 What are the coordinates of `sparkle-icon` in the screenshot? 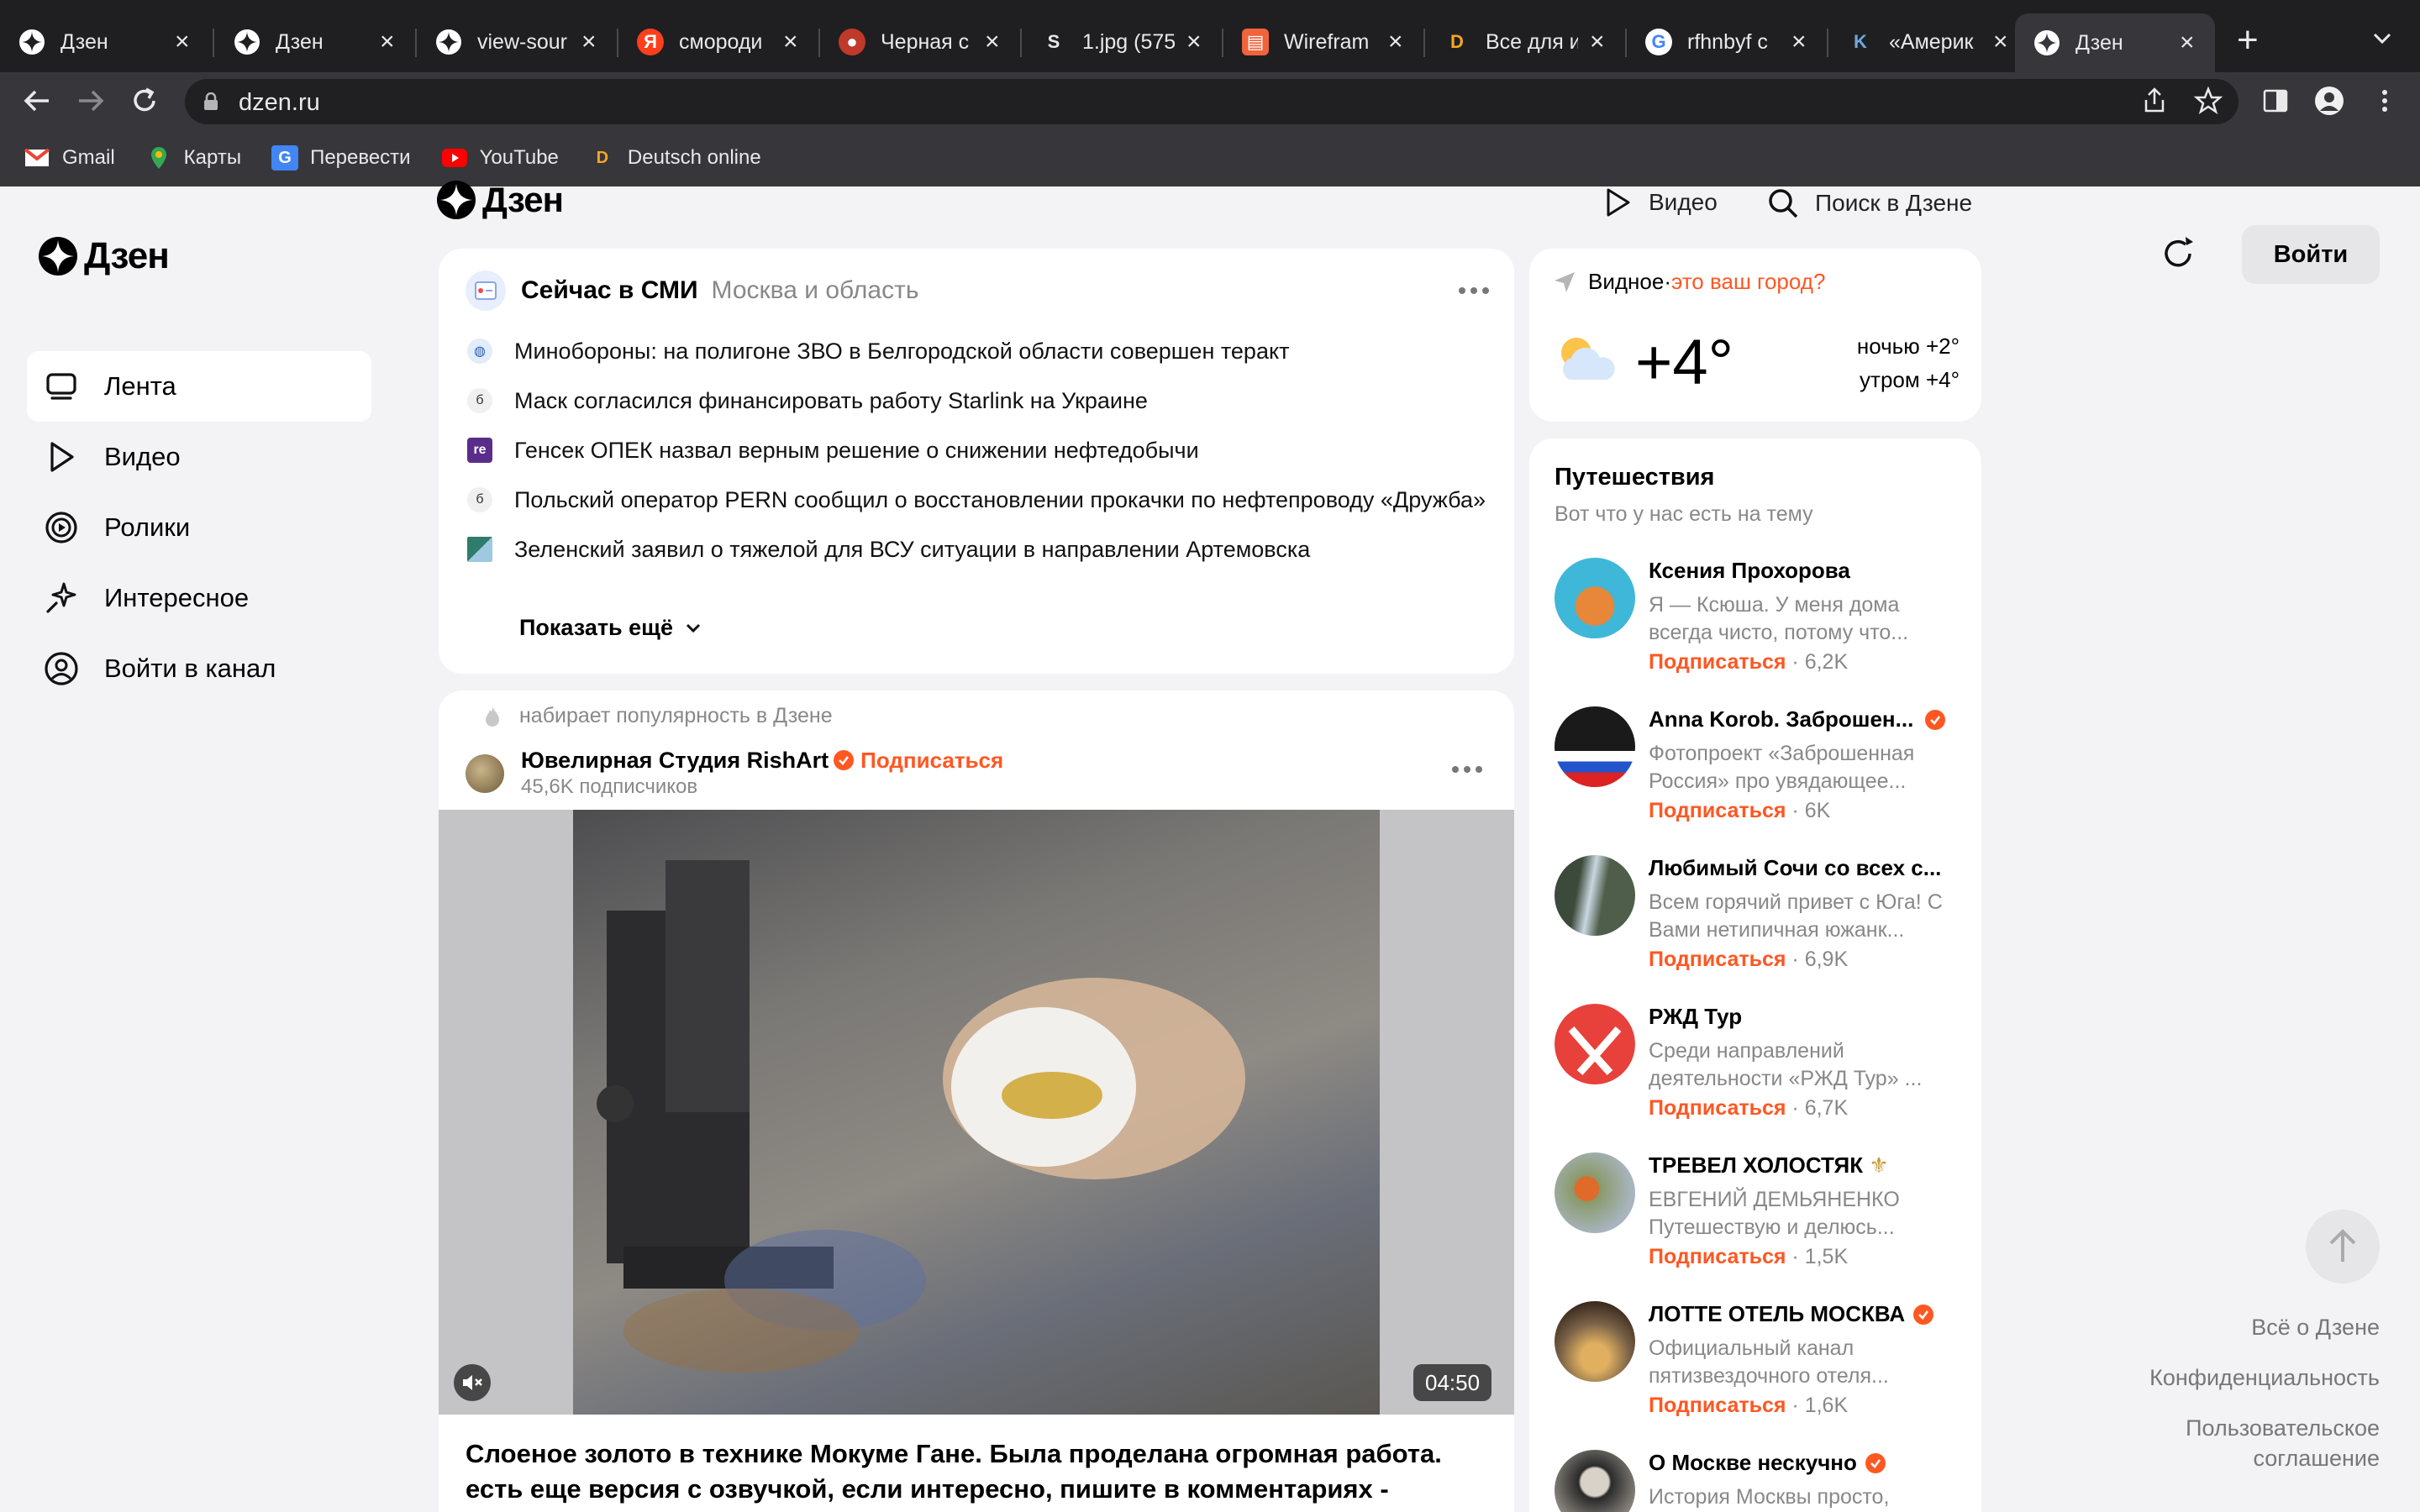 It's located at (61, 597).